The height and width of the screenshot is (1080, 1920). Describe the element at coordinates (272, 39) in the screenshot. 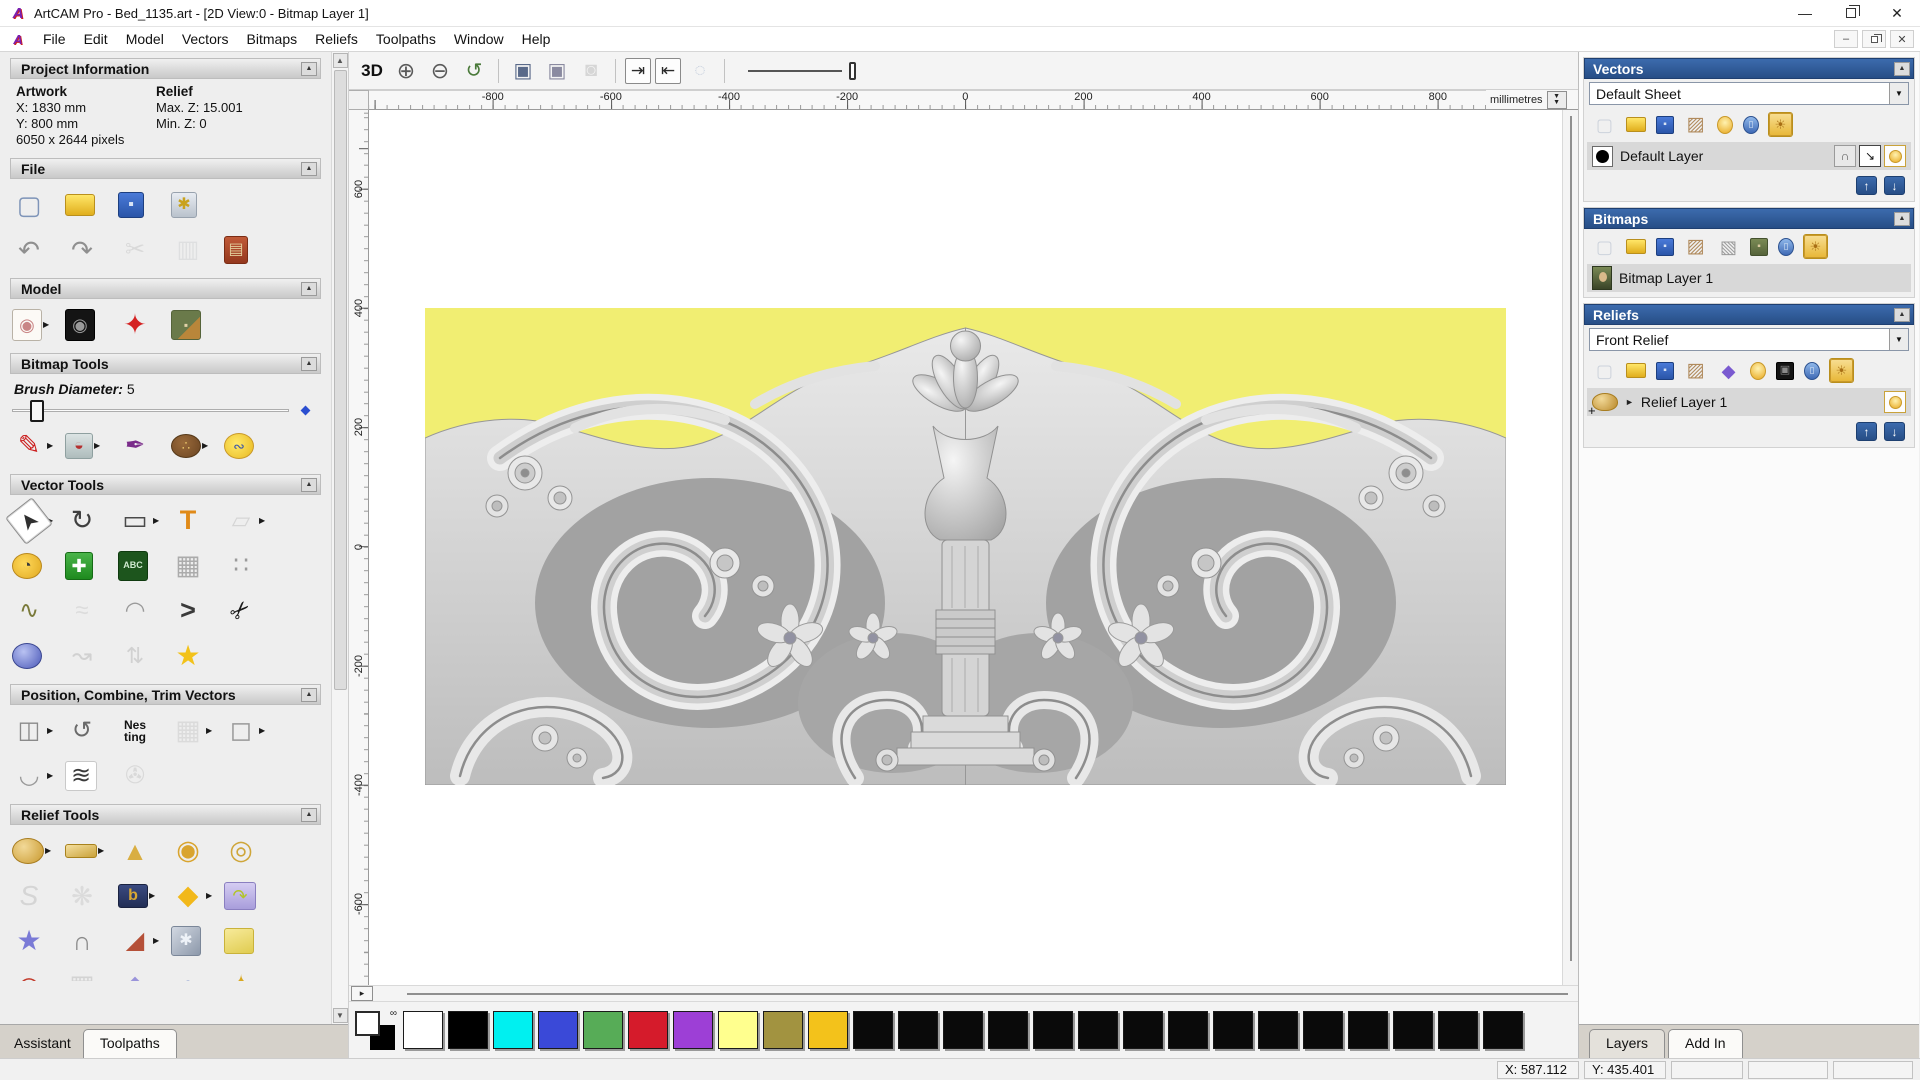

I see `menu-item-bitmaps: Bitmaps` at that location.